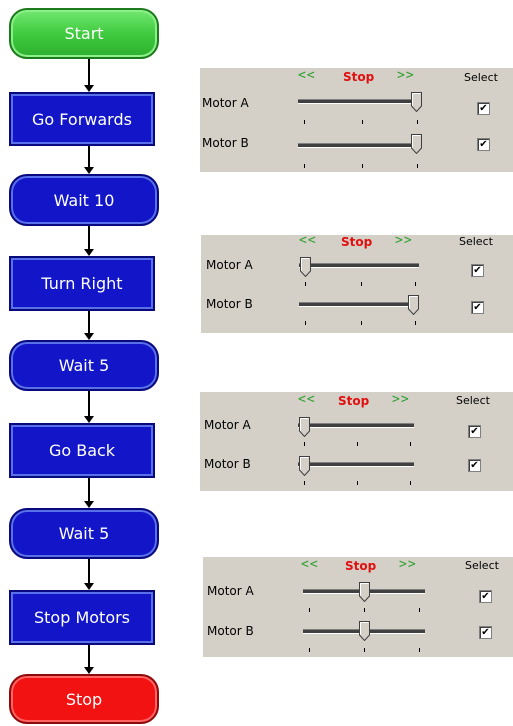  I want to click on motor-panel-1: << Stop >> Select Motor A ✔ Motor B ✔, so click(356, 120).